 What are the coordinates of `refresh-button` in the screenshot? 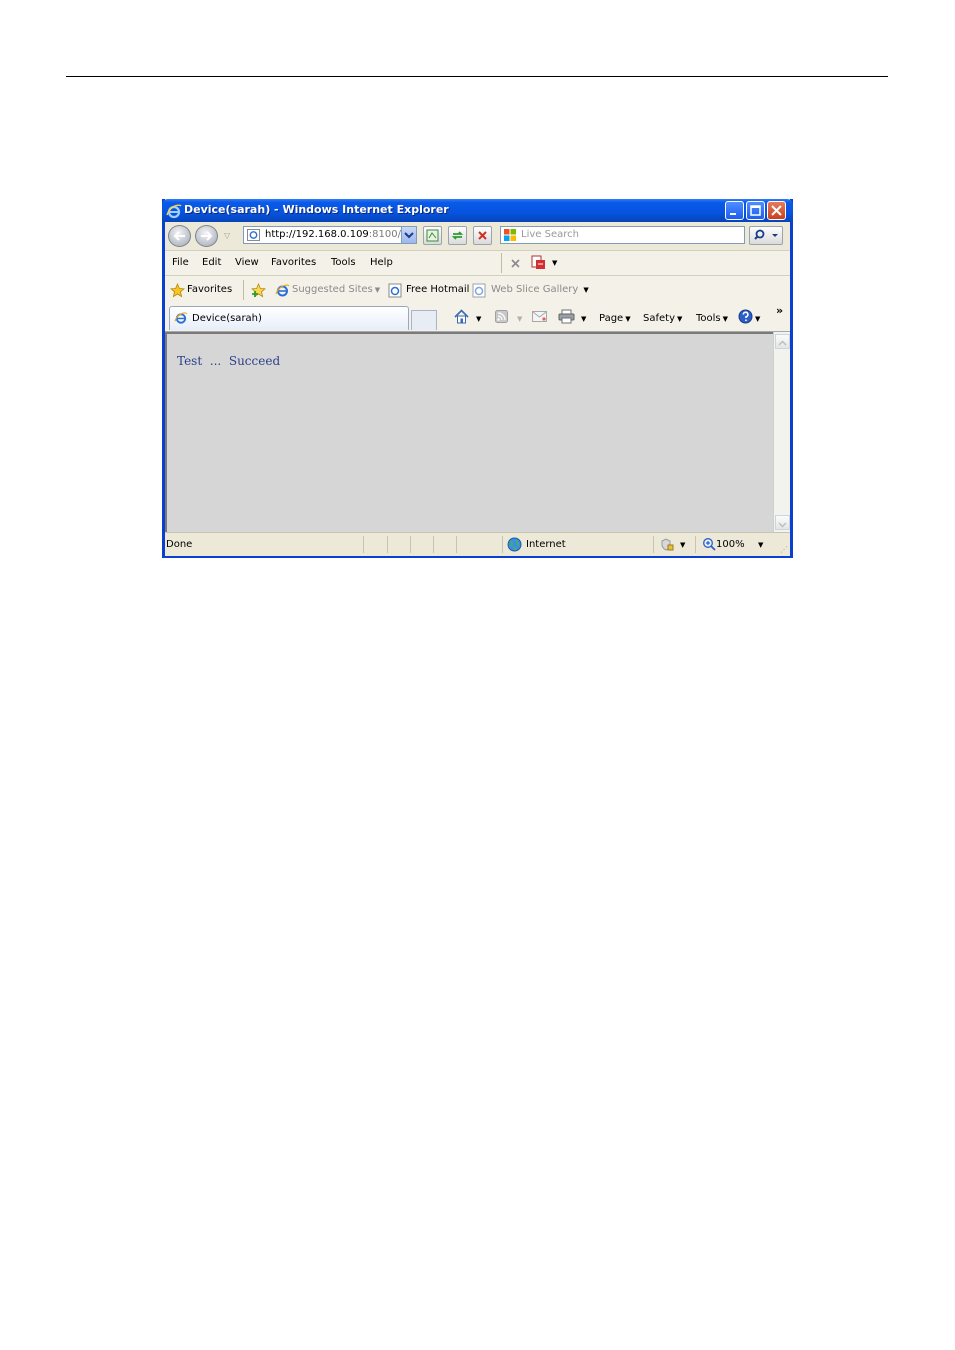 It's located at (457, 235).